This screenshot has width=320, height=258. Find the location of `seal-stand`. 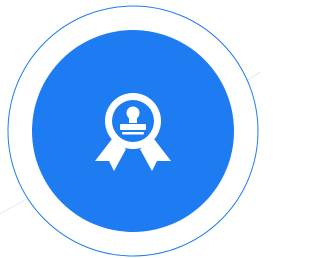

seal-stand is located at coordinates (133, 133).